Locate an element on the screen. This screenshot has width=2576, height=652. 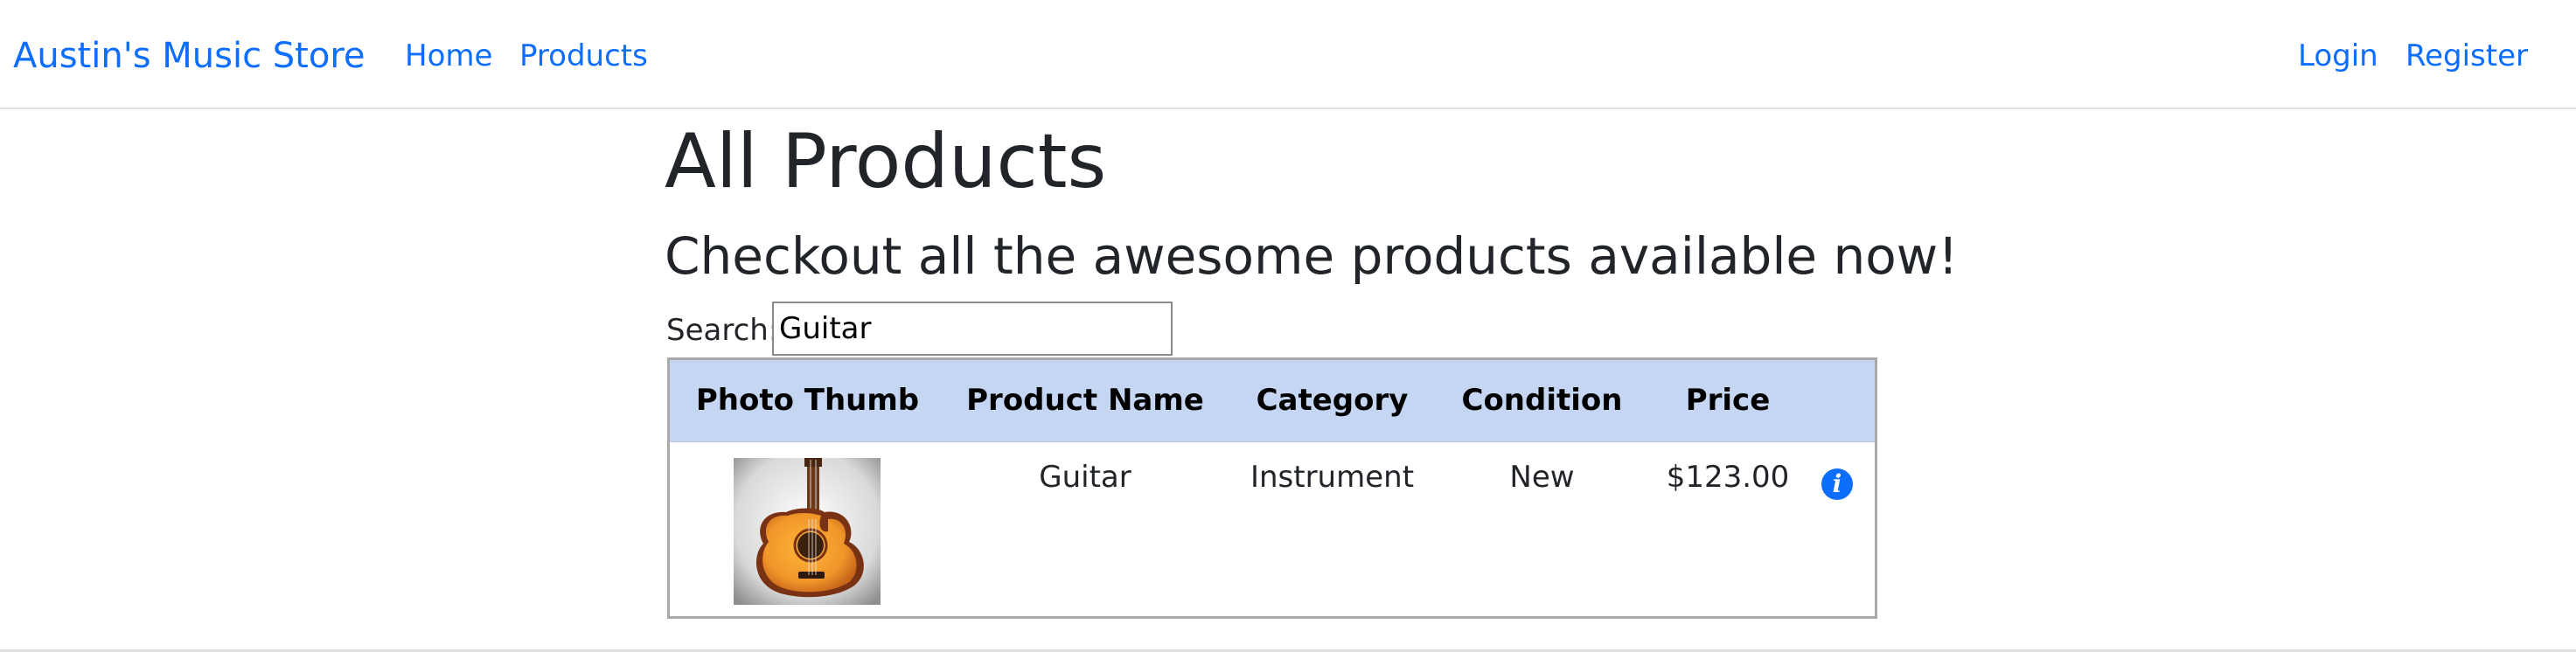
info-icon: i is located at coordinates (1837, 484).